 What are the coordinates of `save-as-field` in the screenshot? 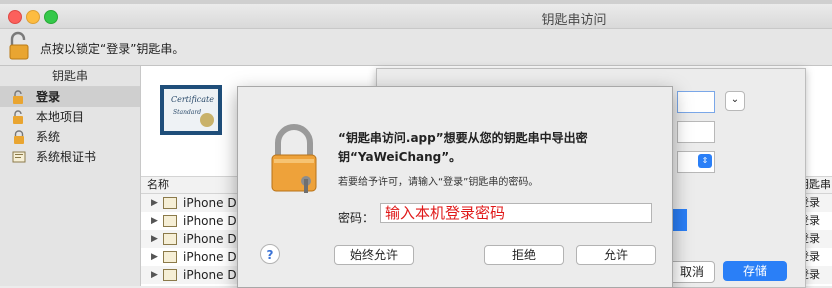 It's located at (696, 102).